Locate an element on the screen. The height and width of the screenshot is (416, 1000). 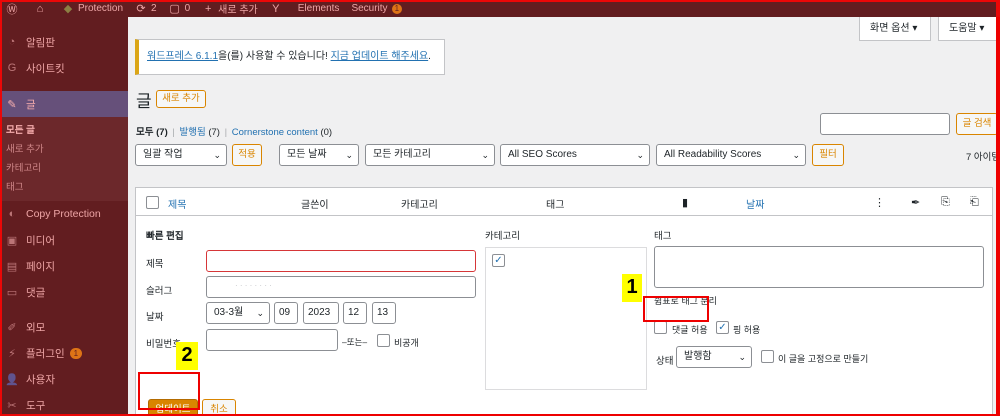
column-categories: 카테고리 is located at coordinates (419, 205).